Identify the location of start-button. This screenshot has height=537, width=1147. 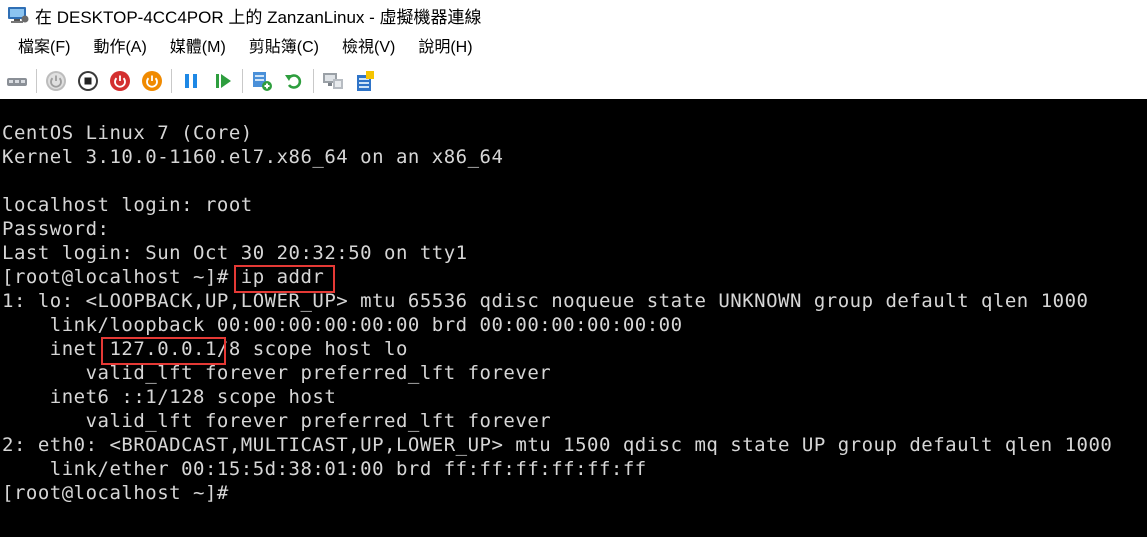
(56, 81).